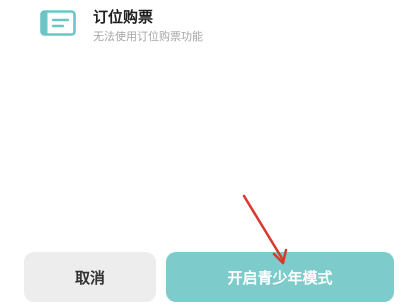 This screenshot has height=308, width=416. I want to click on enable-teen-mode-button: 开启青少年模式, so click(280, 277).